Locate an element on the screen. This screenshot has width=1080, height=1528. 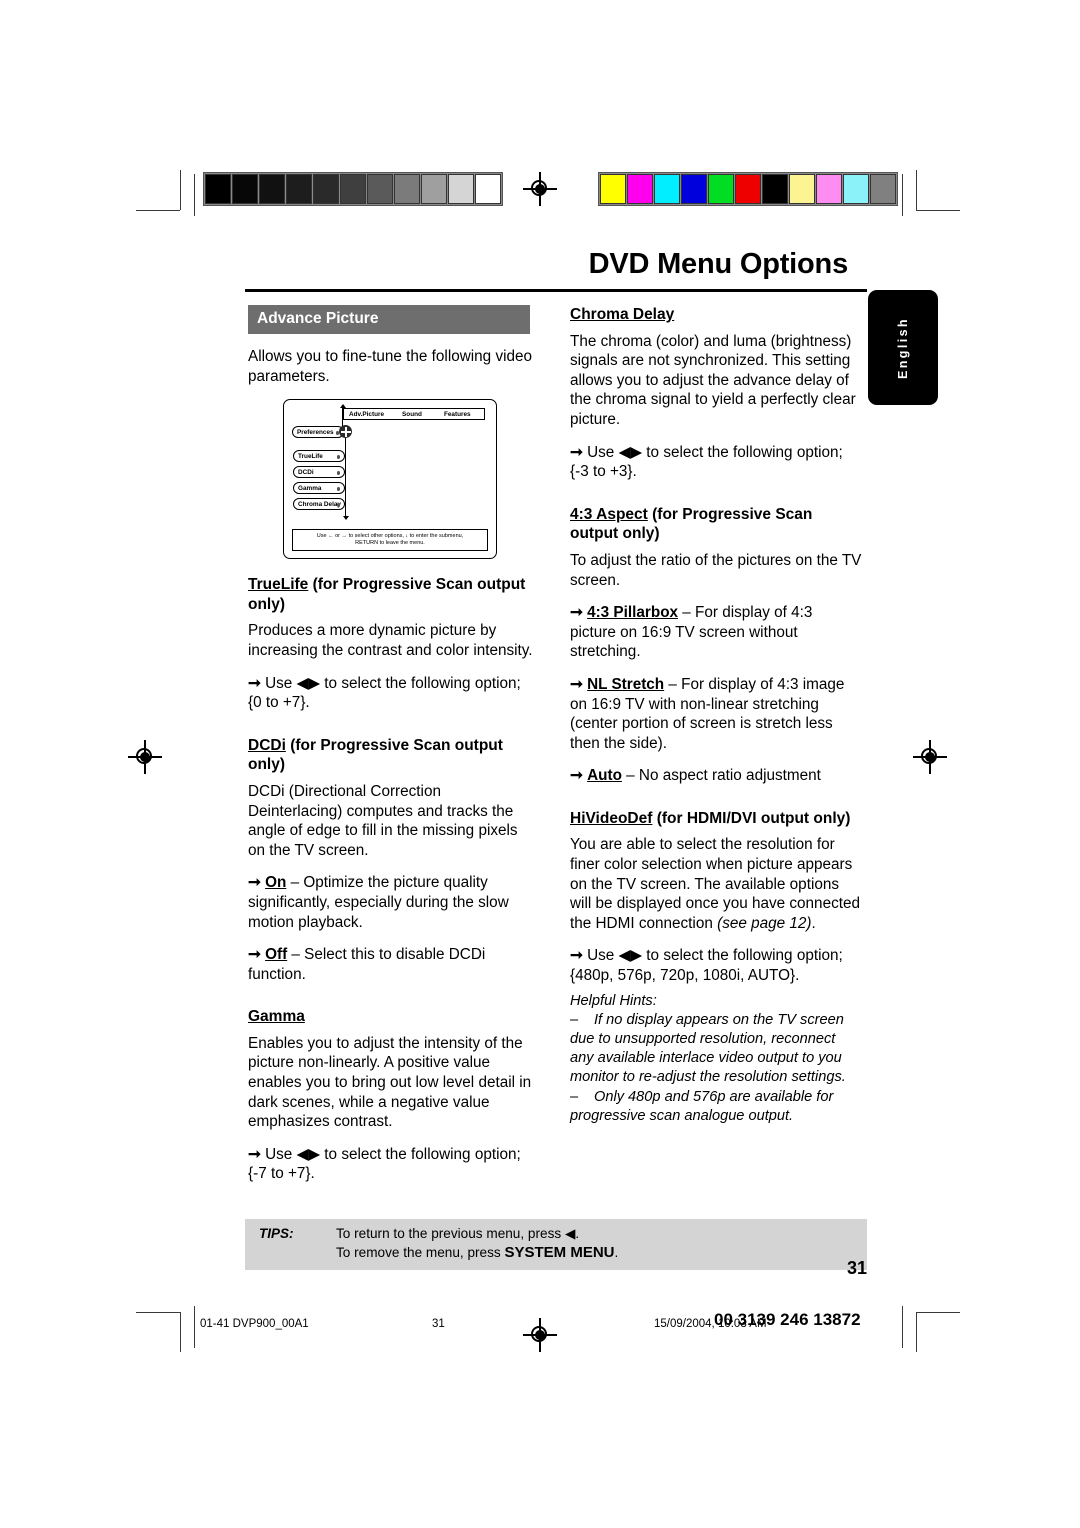
hivideodef-body-reference: (see page 12) is located at coordinates (764, 923).